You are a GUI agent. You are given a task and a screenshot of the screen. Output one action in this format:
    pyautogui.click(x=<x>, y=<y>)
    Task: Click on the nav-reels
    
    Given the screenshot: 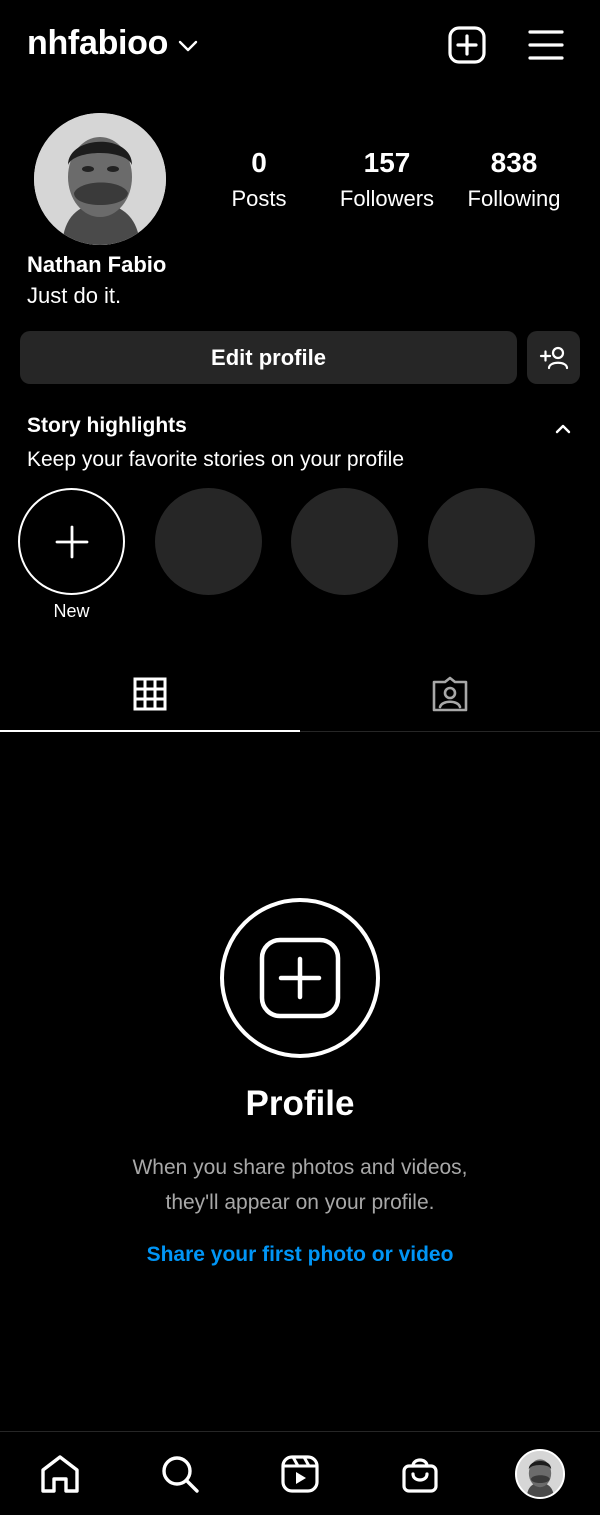 What is the action you would take?
    pyautogui.click(x=300, y=1474)
    